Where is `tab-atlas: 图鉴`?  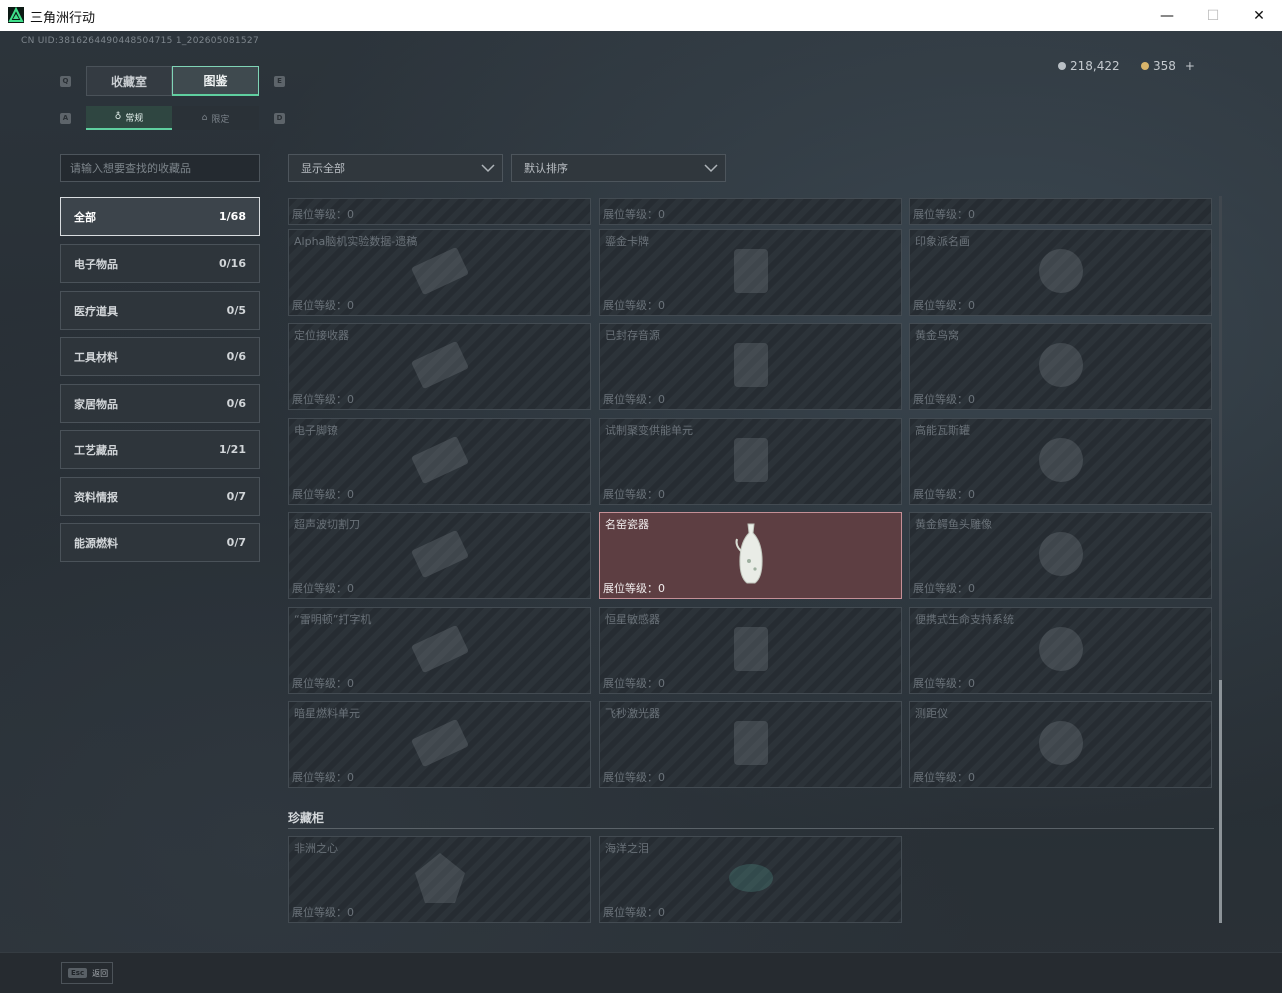
tab-atlas: 图鉴 is located at coordinates (215, 81).